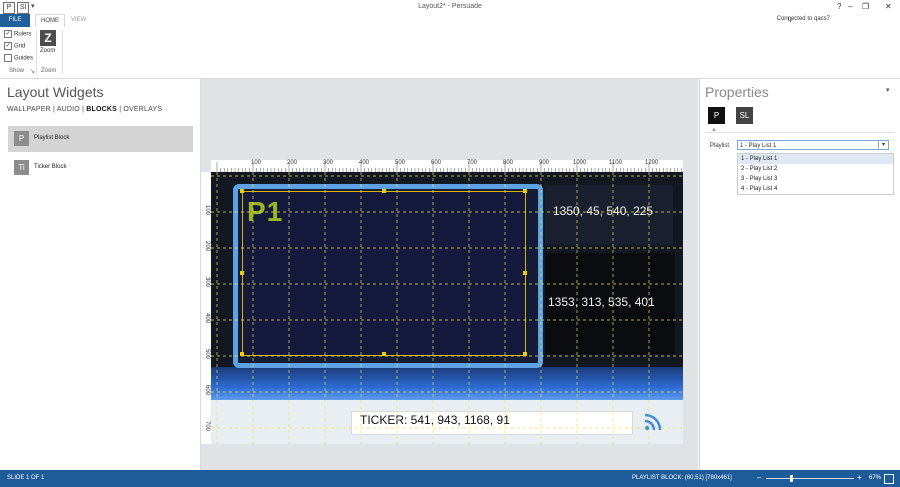 The image size is (900, 487). I want to click on properties-title: Properties, so click(737, 92).